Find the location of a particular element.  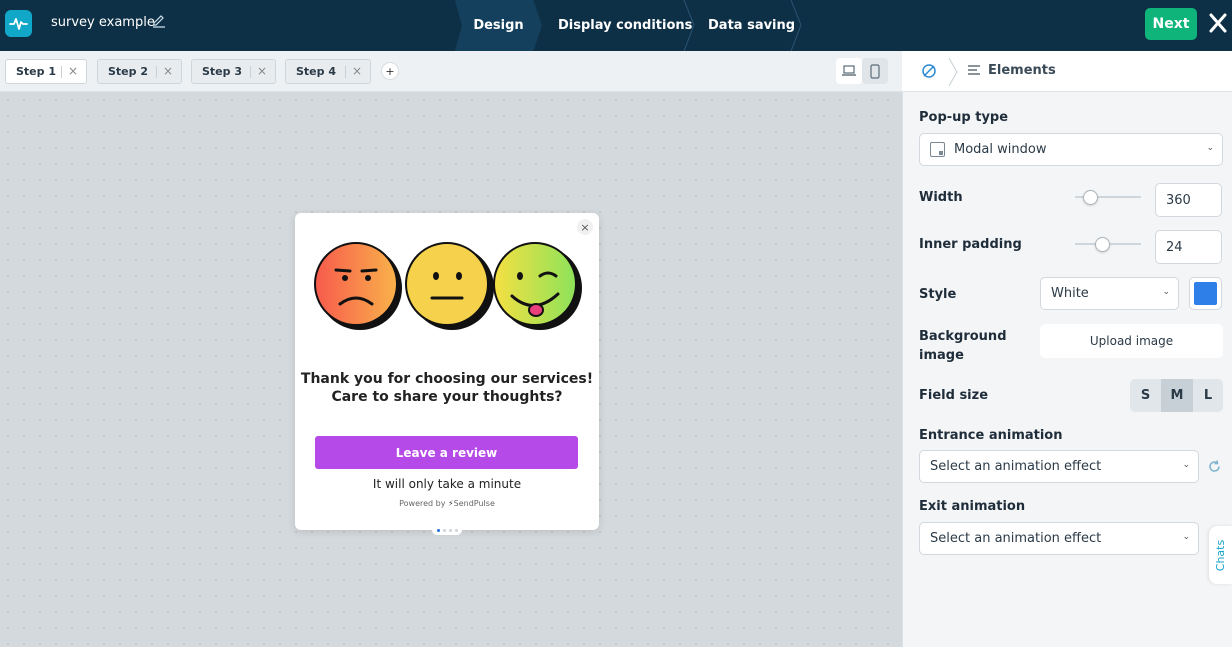

style-select: White ⌄ is located at coordinates (1109, 293).